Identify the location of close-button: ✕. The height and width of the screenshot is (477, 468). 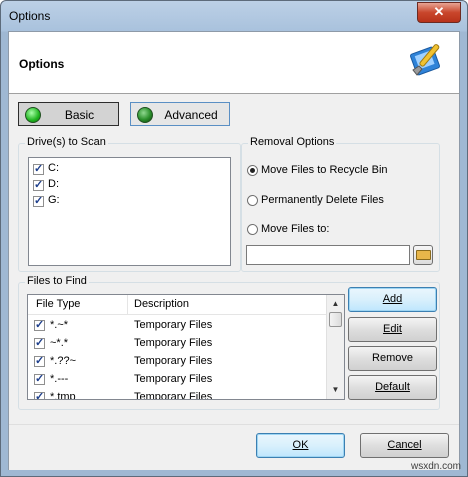
(439, 12).